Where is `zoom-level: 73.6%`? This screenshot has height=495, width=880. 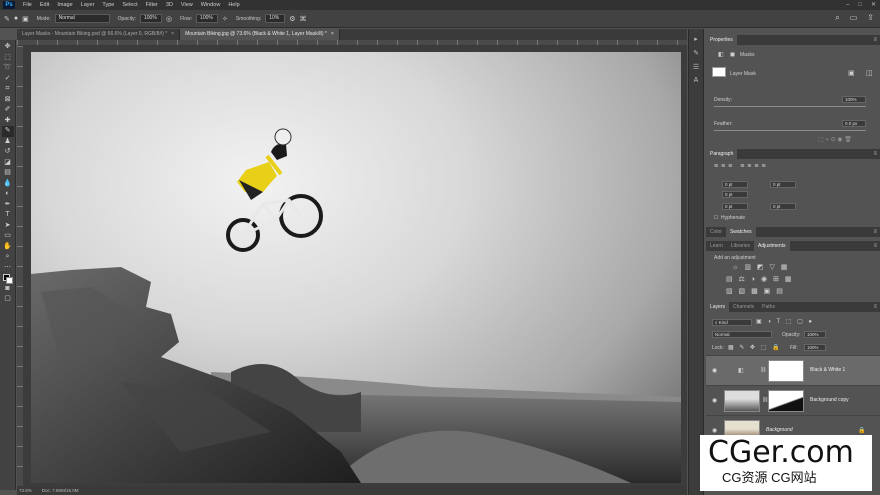 zoom-level: 73.6% is located at coordinates (25, 490).